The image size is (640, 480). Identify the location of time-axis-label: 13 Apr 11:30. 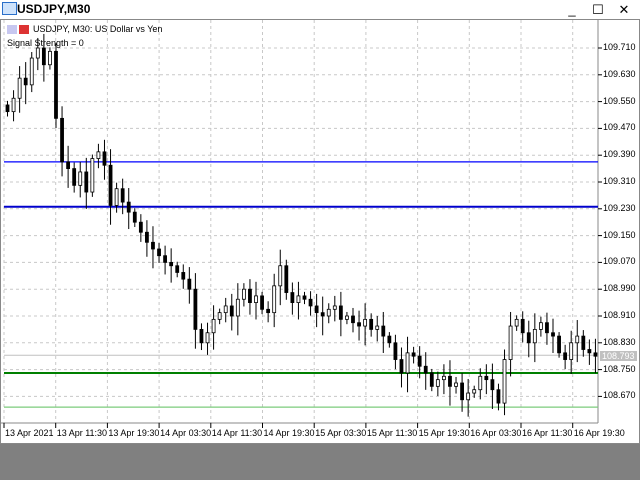
(82, 433).